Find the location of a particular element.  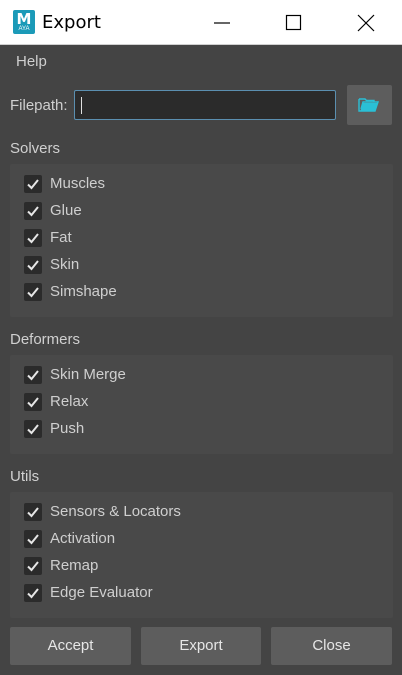

close-window-button is located at coordinates (366, 22).